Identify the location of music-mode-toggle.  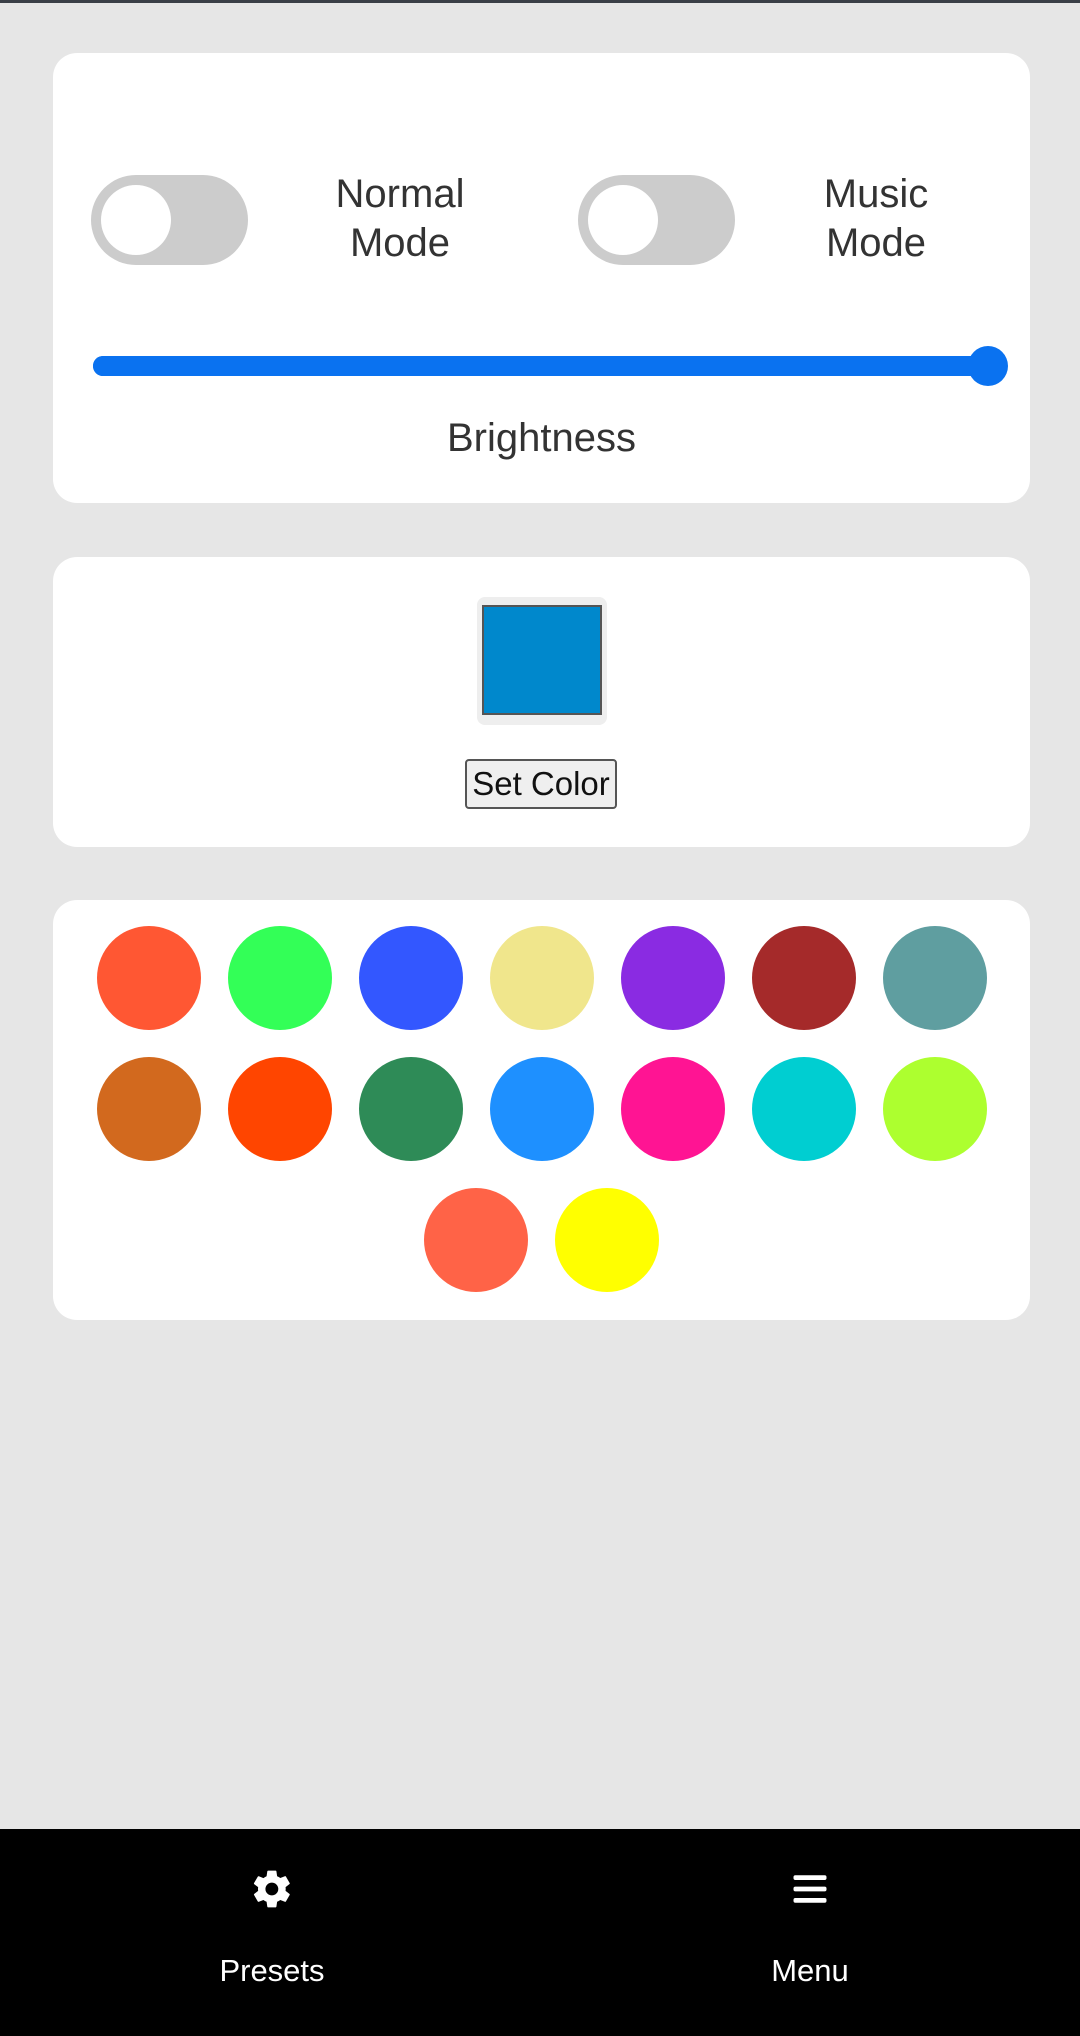
(656, 220).